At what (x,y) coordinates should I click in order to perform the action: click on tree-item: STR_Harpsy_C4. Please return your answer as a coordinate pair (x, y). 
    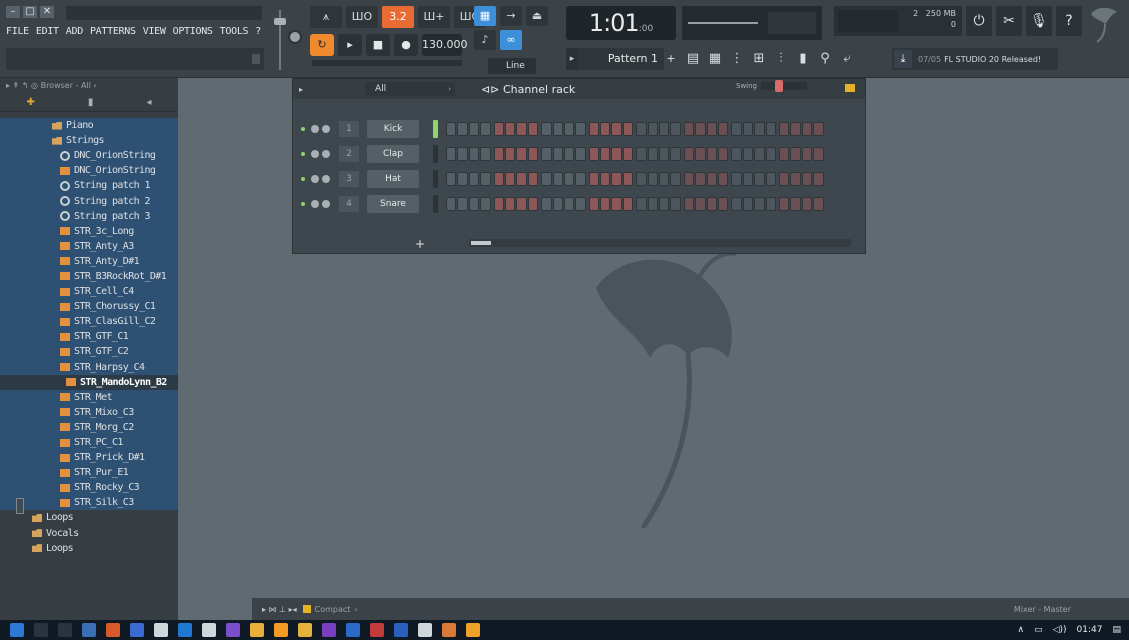
    Looking at the image, I should click on (89, 367).